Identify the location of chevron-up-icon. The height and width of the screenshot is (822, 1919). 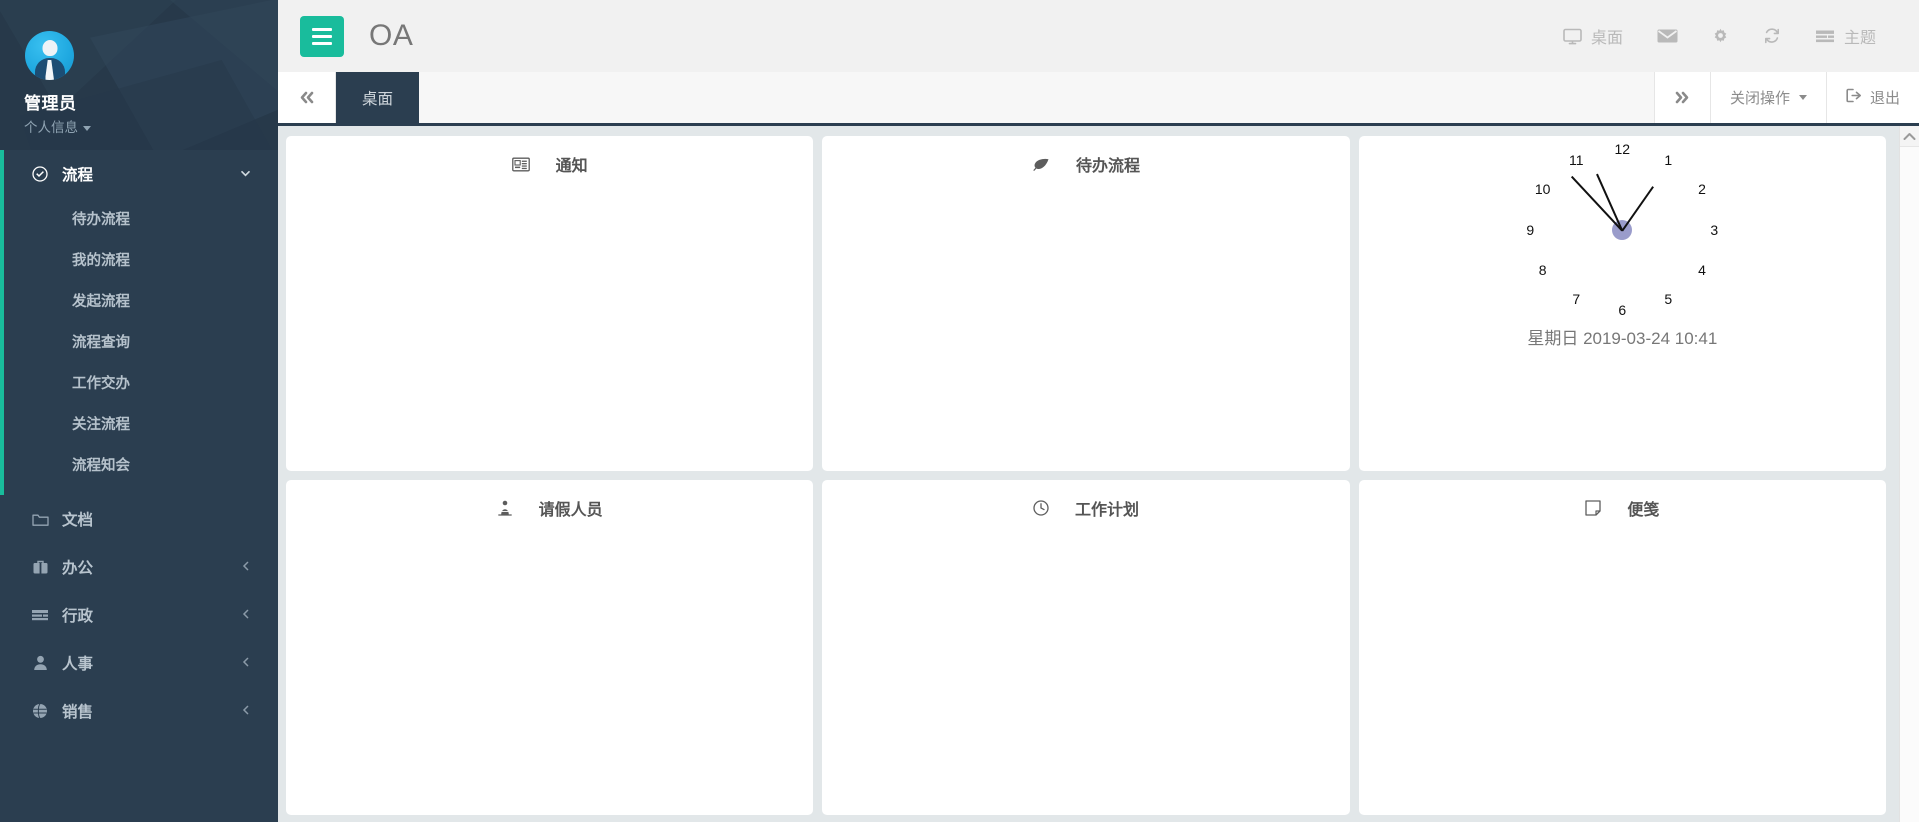
(1909, 136).